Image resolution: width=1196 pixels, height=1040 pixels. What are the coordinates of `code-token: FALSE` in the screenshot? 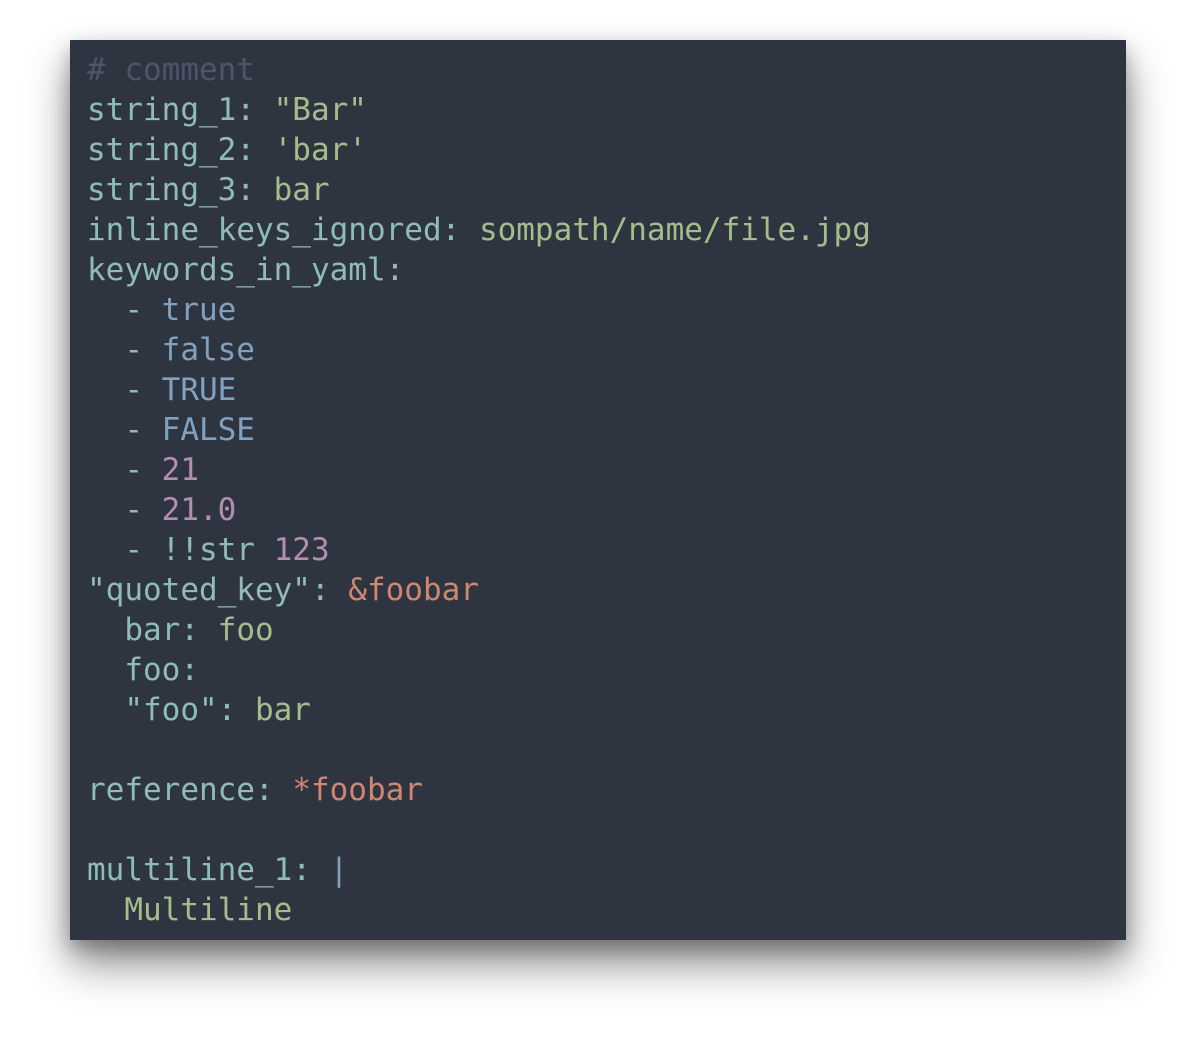 It's located at (208, 430).